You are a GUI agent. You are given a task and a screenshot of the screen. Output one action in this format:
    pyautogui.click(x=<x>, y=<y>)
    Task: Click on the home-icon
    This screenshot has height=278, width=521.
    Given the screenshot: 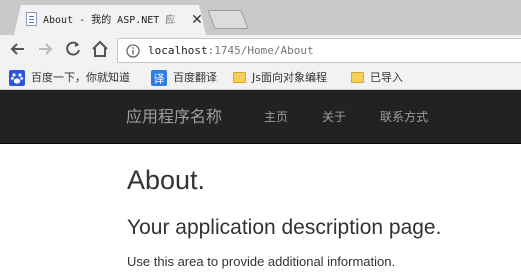 What is the action you would take?
    pyautogui.click(x=100, y=49)
    